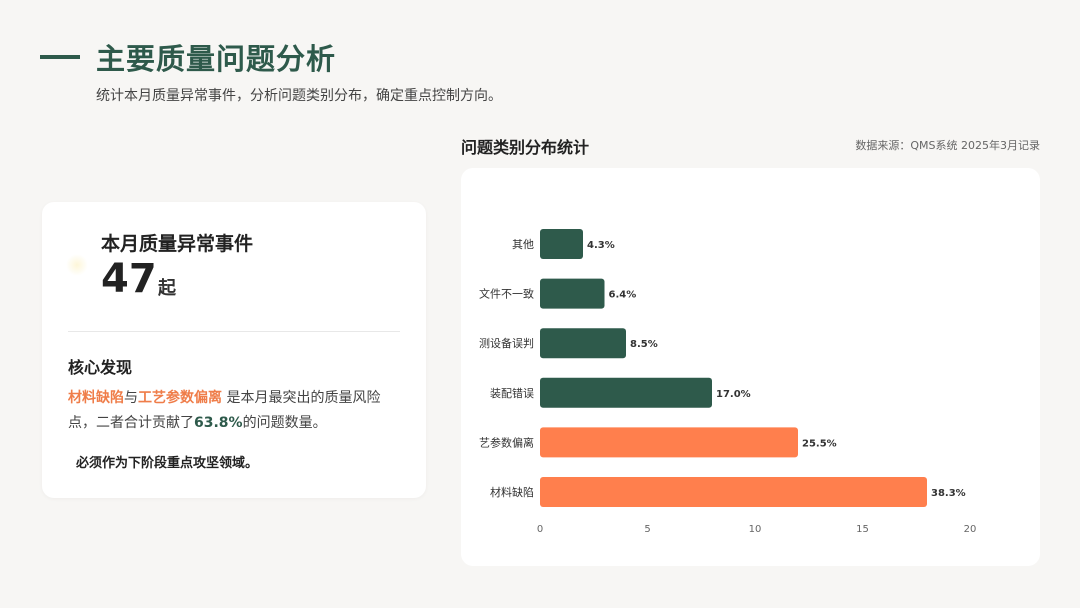 This screenshot has width=1080, height=608. Describe the element at coordinates (862, 529) in the screenshot. I see `x-tick-label: 15` at that location.